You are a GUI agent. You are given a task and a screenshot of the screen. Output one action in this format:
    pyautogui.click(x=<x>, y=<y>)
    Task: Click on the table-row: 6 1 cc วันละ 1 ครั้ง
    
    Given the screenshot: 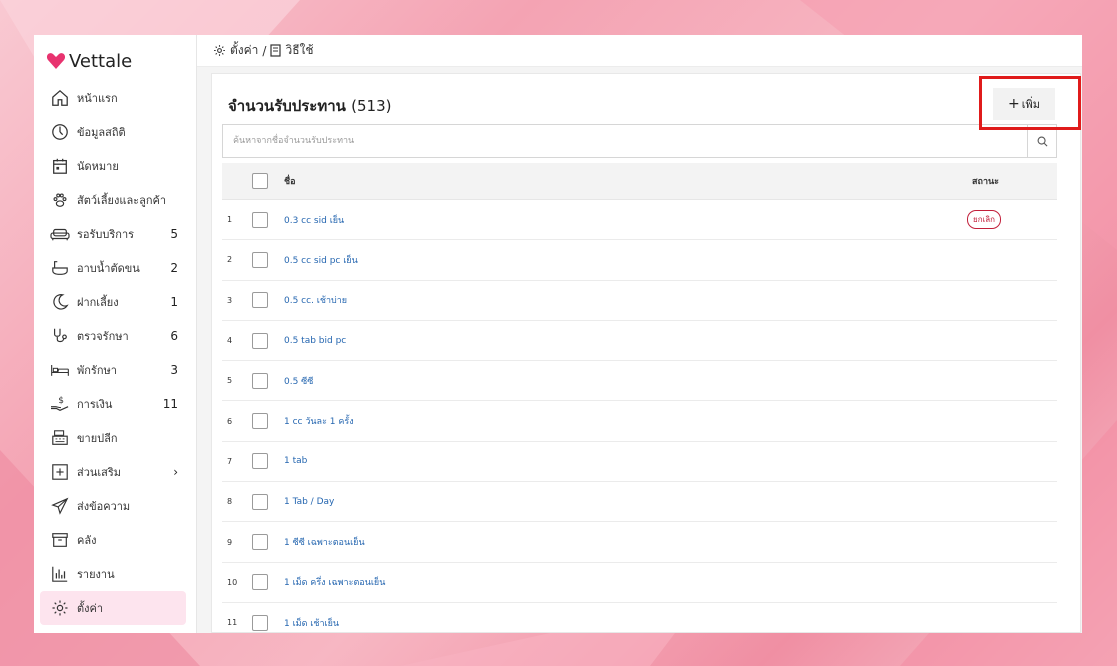 What is the action you would take?
    pyautogui.click(x=639, y=421)
    